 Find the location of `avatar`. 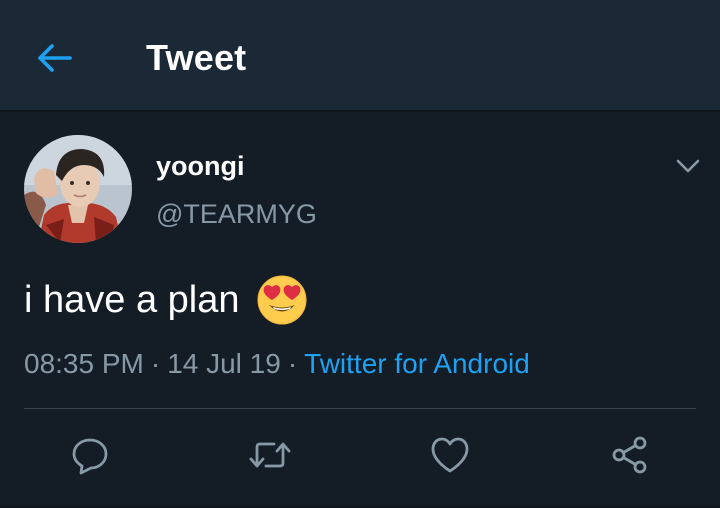

avatar is located at coordinates (78, 189).